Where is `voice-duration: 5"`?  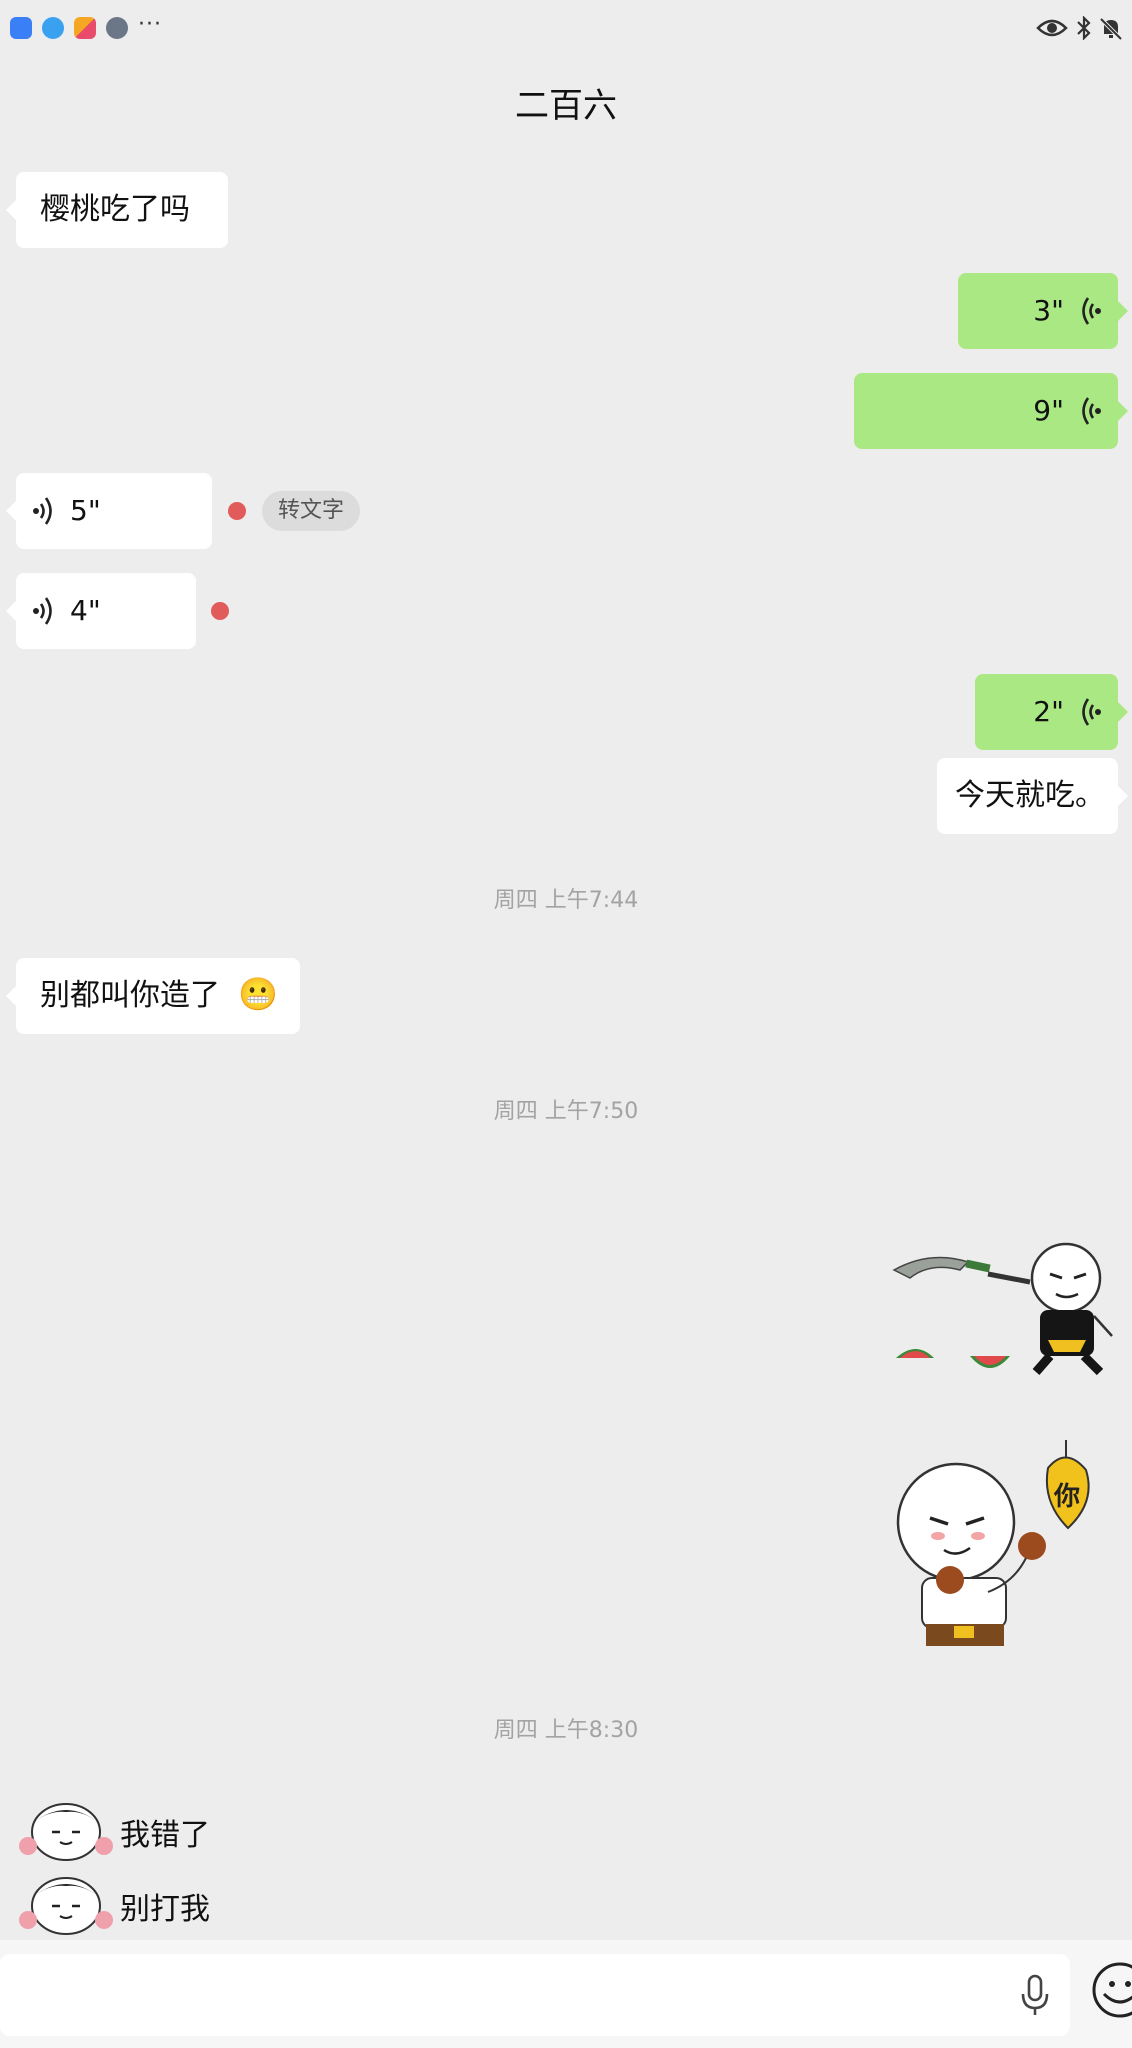 voice-duration: 5" is located at coordinates (85, 510).